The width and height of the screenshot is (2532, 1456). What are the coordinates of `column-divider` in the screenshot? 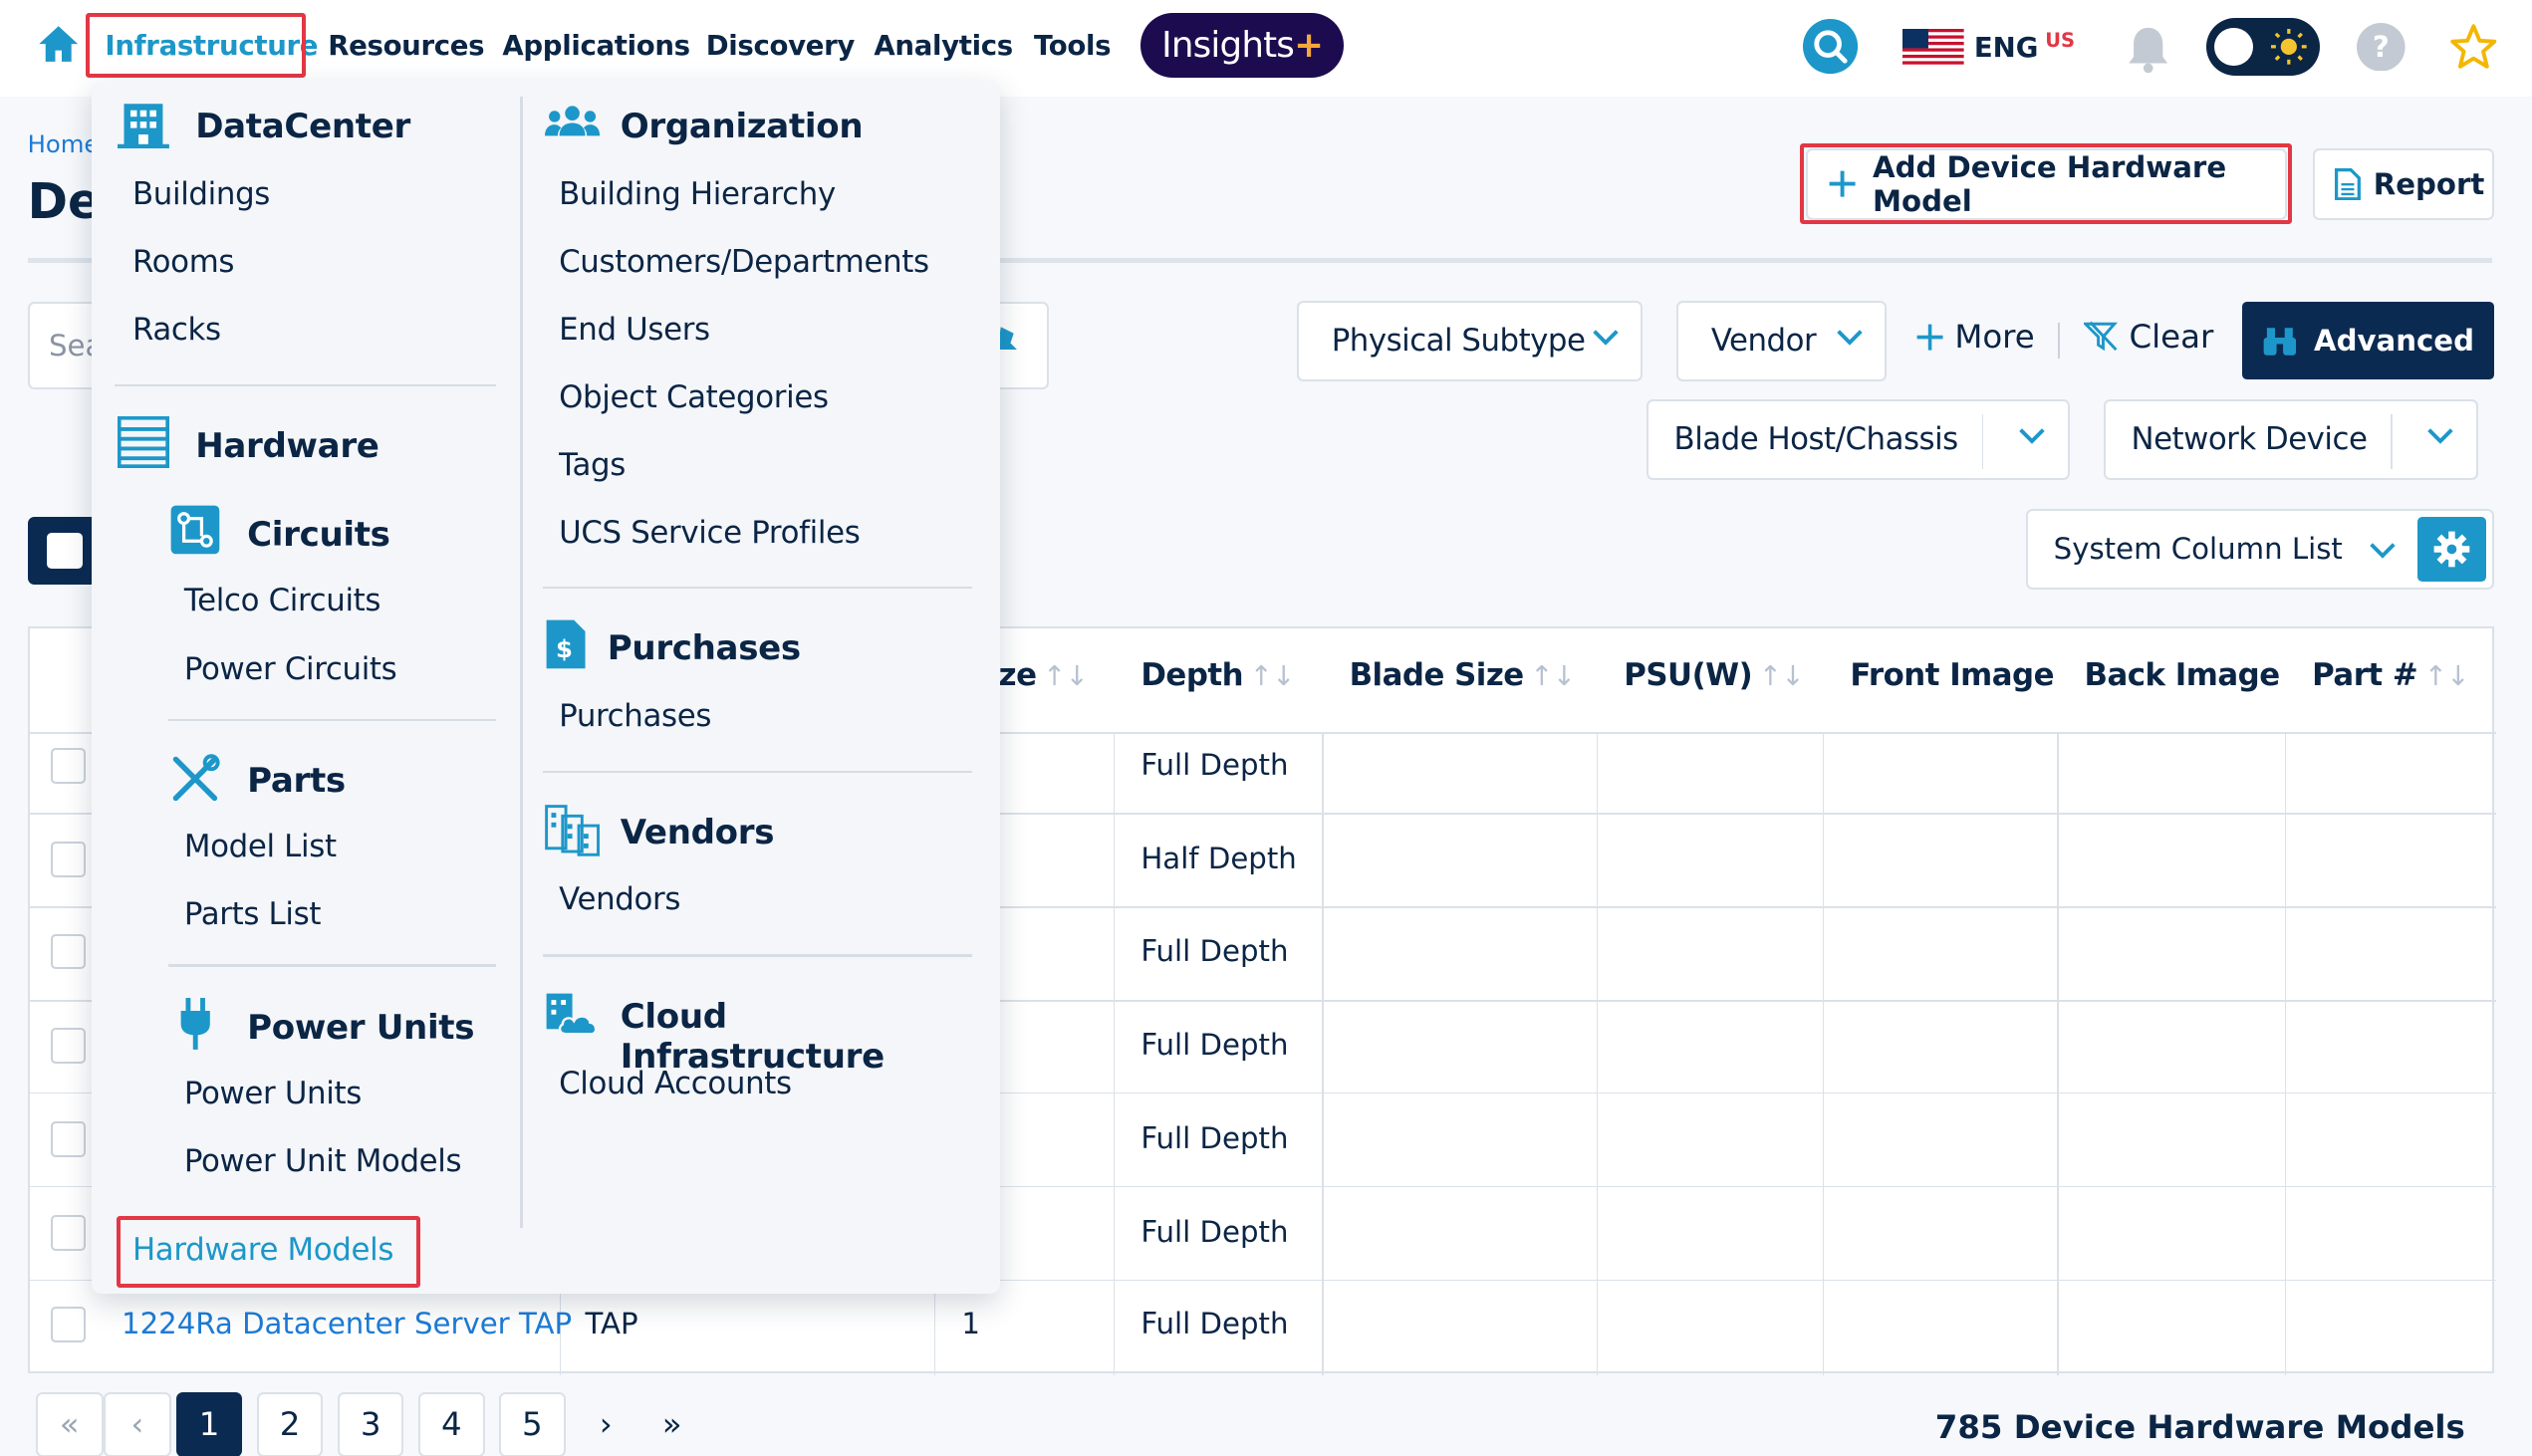 It's located at (1823, 1053).